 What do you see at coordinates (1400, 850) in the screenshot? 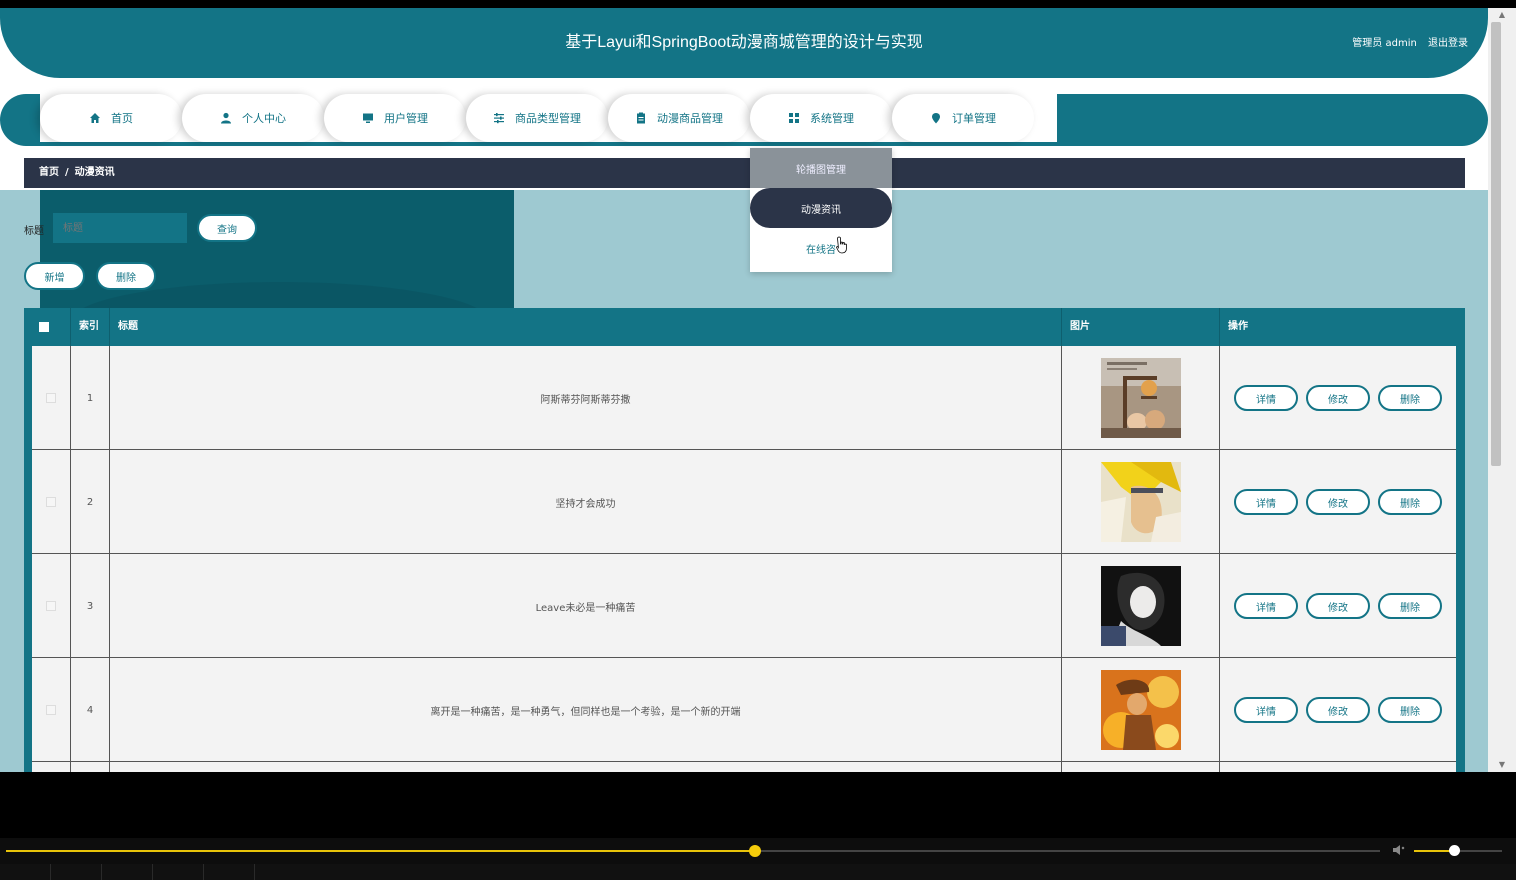
I see `volume-icon` at bounding box center [1400, 850].